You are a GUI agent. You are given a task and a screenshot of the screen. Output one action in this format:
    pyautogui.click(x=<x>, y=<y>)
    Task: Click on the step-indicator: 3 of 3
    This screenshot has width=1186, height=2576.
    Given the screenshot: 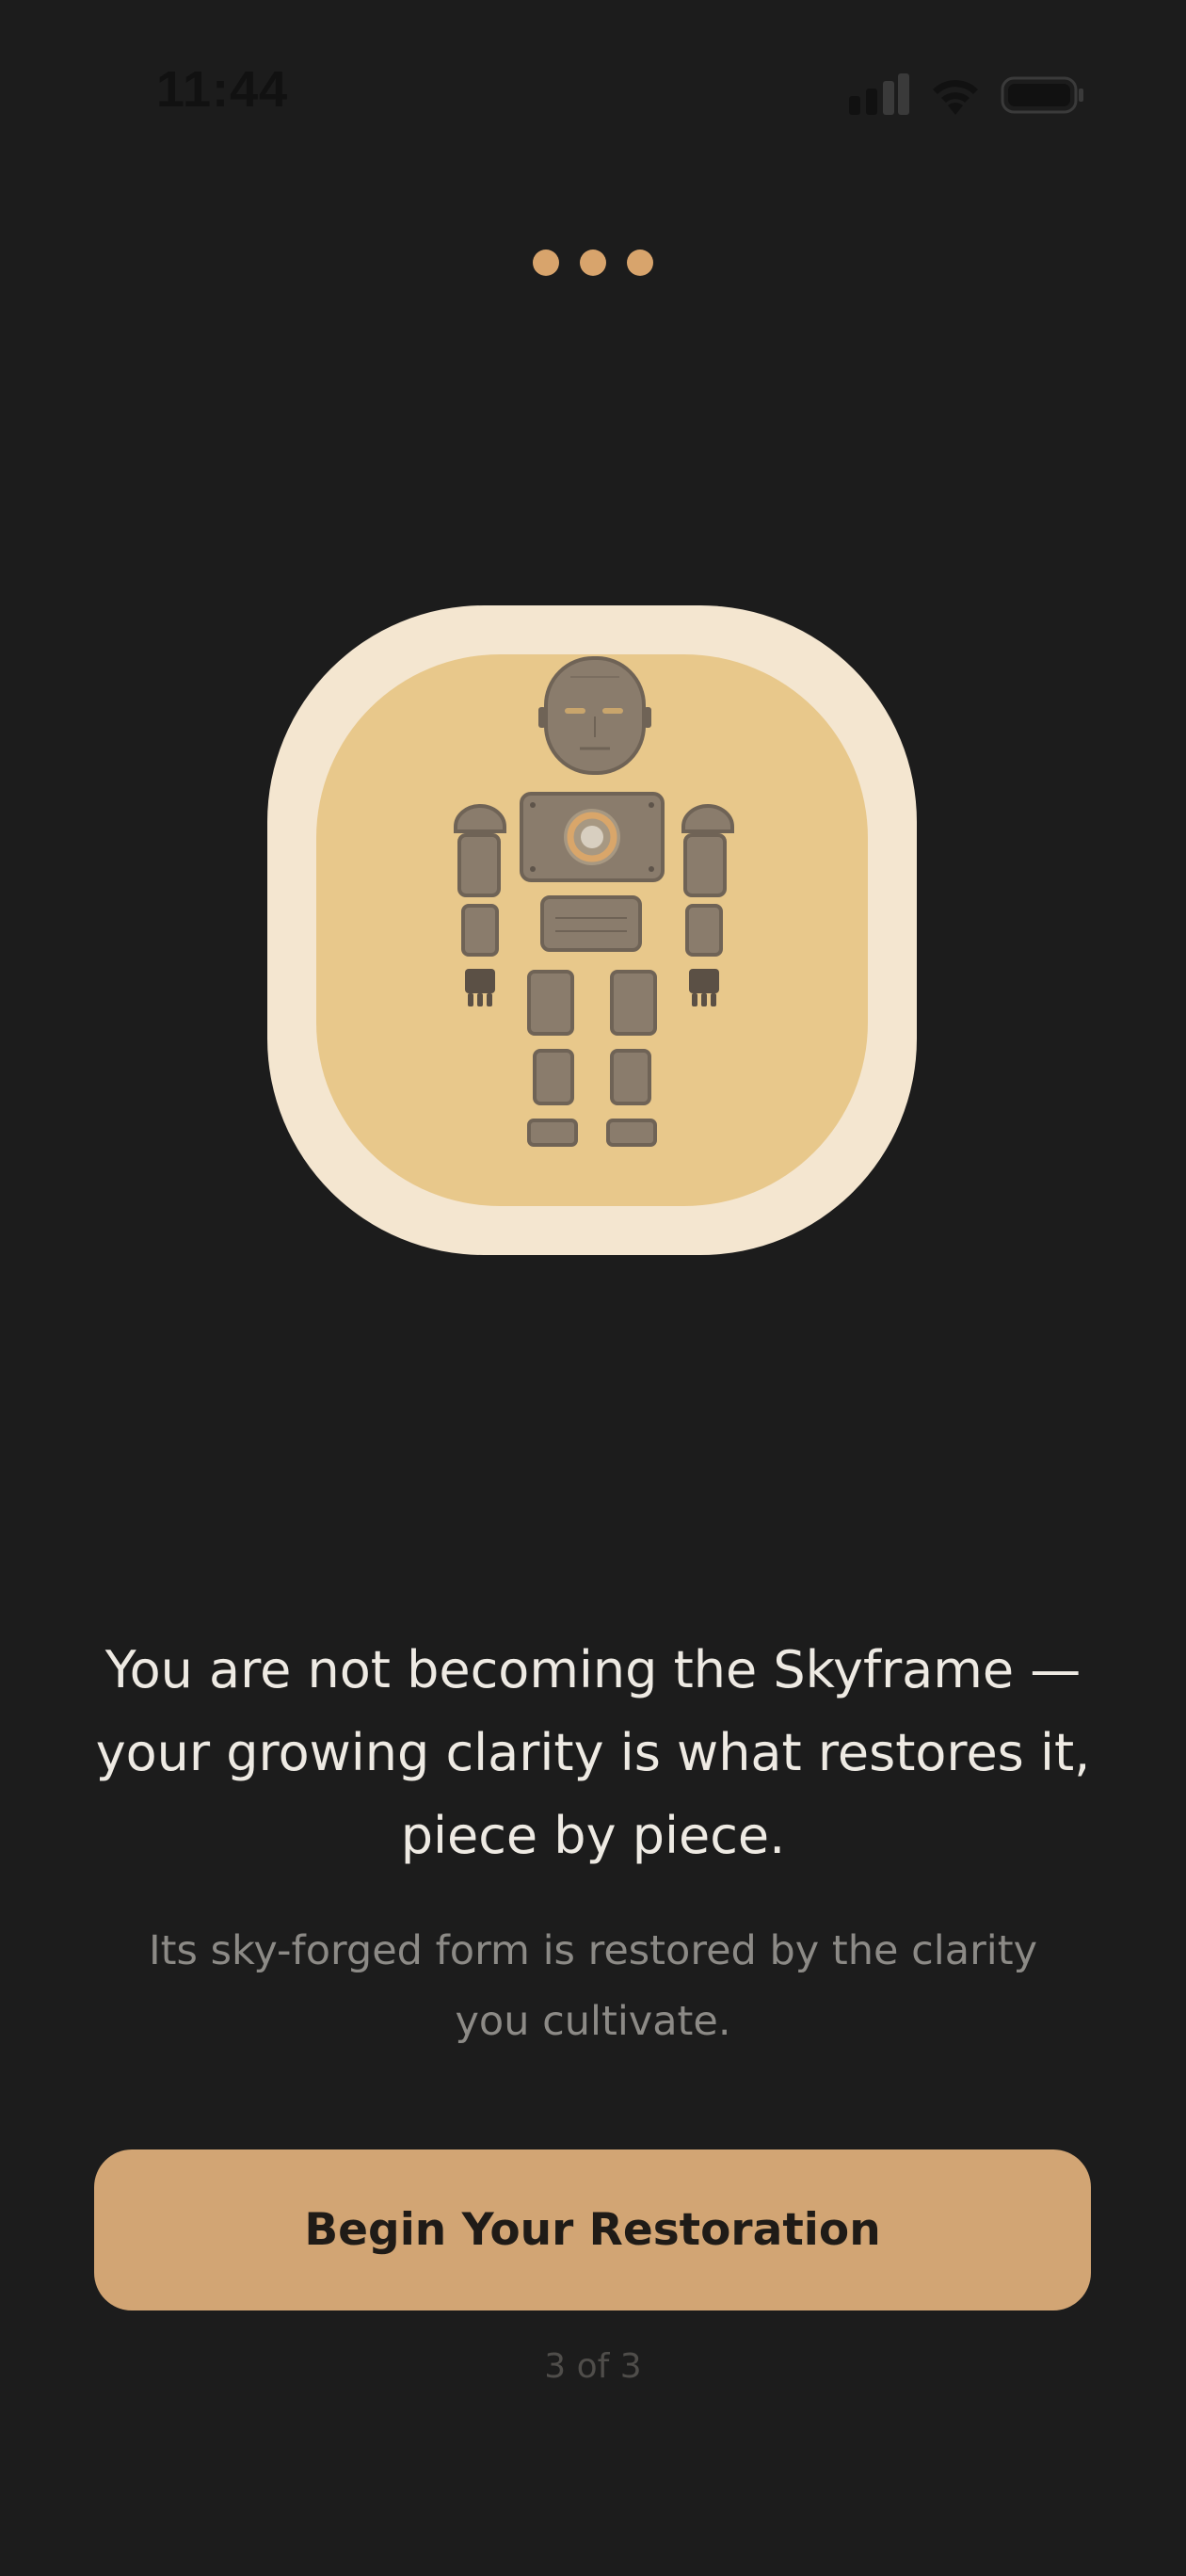 What is the action you would take?
    pyautogui.click(x=593, y=2366)
    